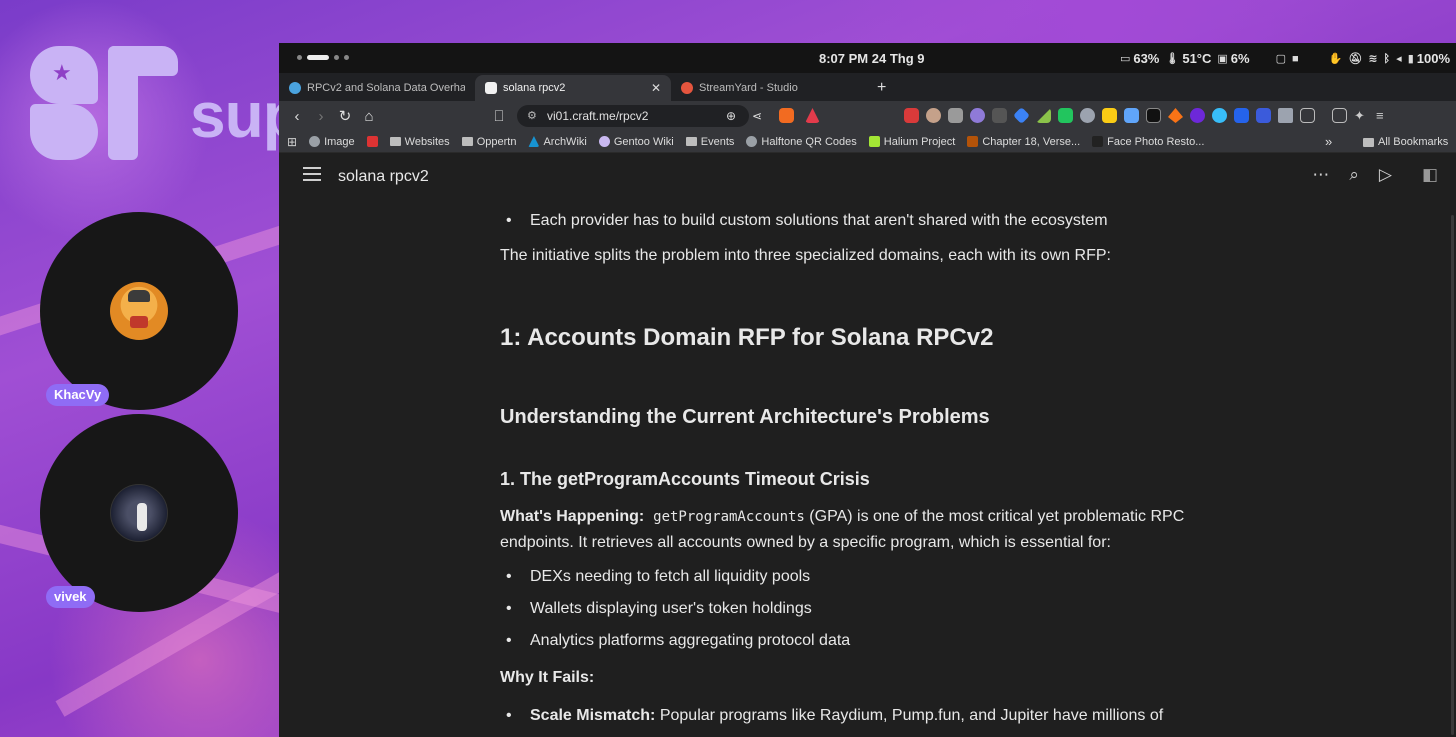  I want to click on record-icon, so click(687, 88).